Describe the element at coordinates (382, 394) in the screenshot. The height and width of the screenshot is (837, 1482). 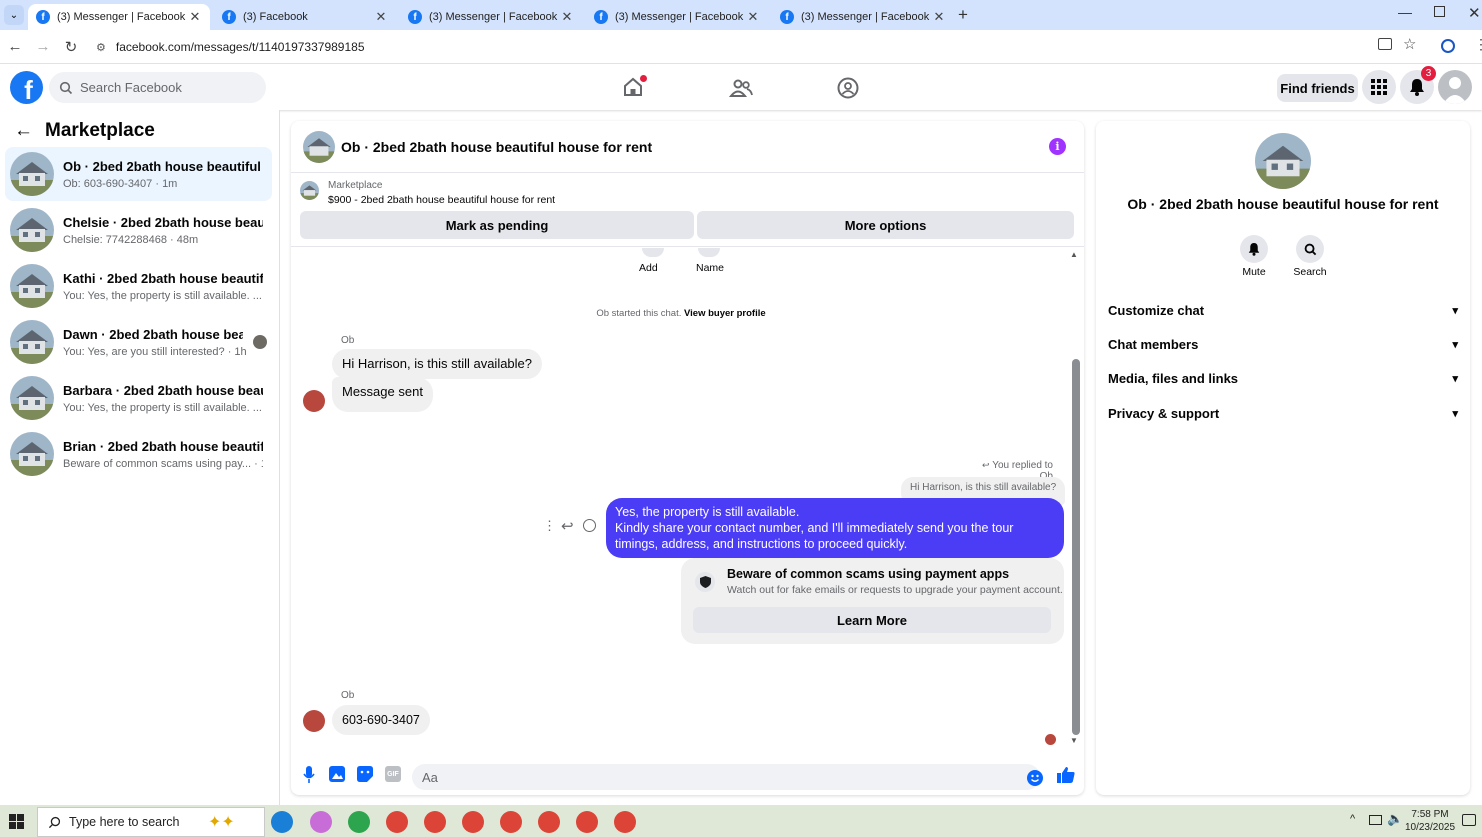
I see `incoming-message: Message sent` at that location.